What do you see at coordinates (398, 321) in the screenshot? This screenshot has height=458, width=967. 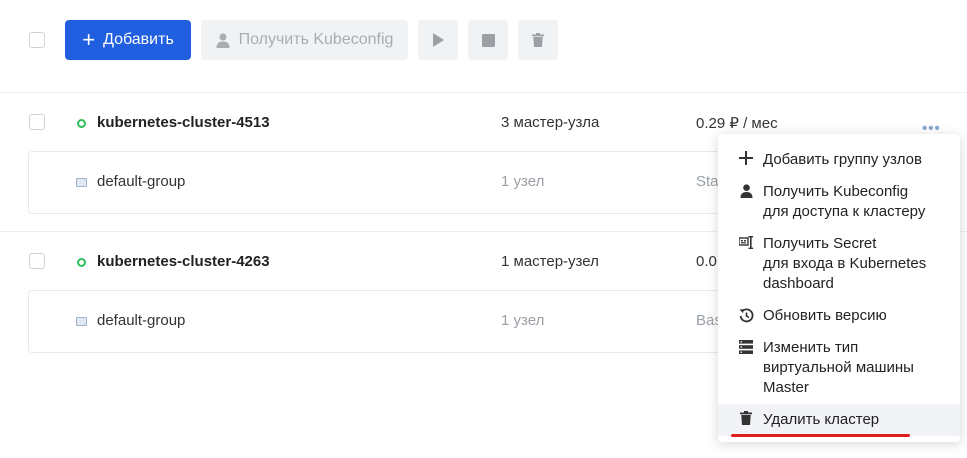 I see `node-group-row: default-group 1 узел Bas` at bounding box center [398, 321].